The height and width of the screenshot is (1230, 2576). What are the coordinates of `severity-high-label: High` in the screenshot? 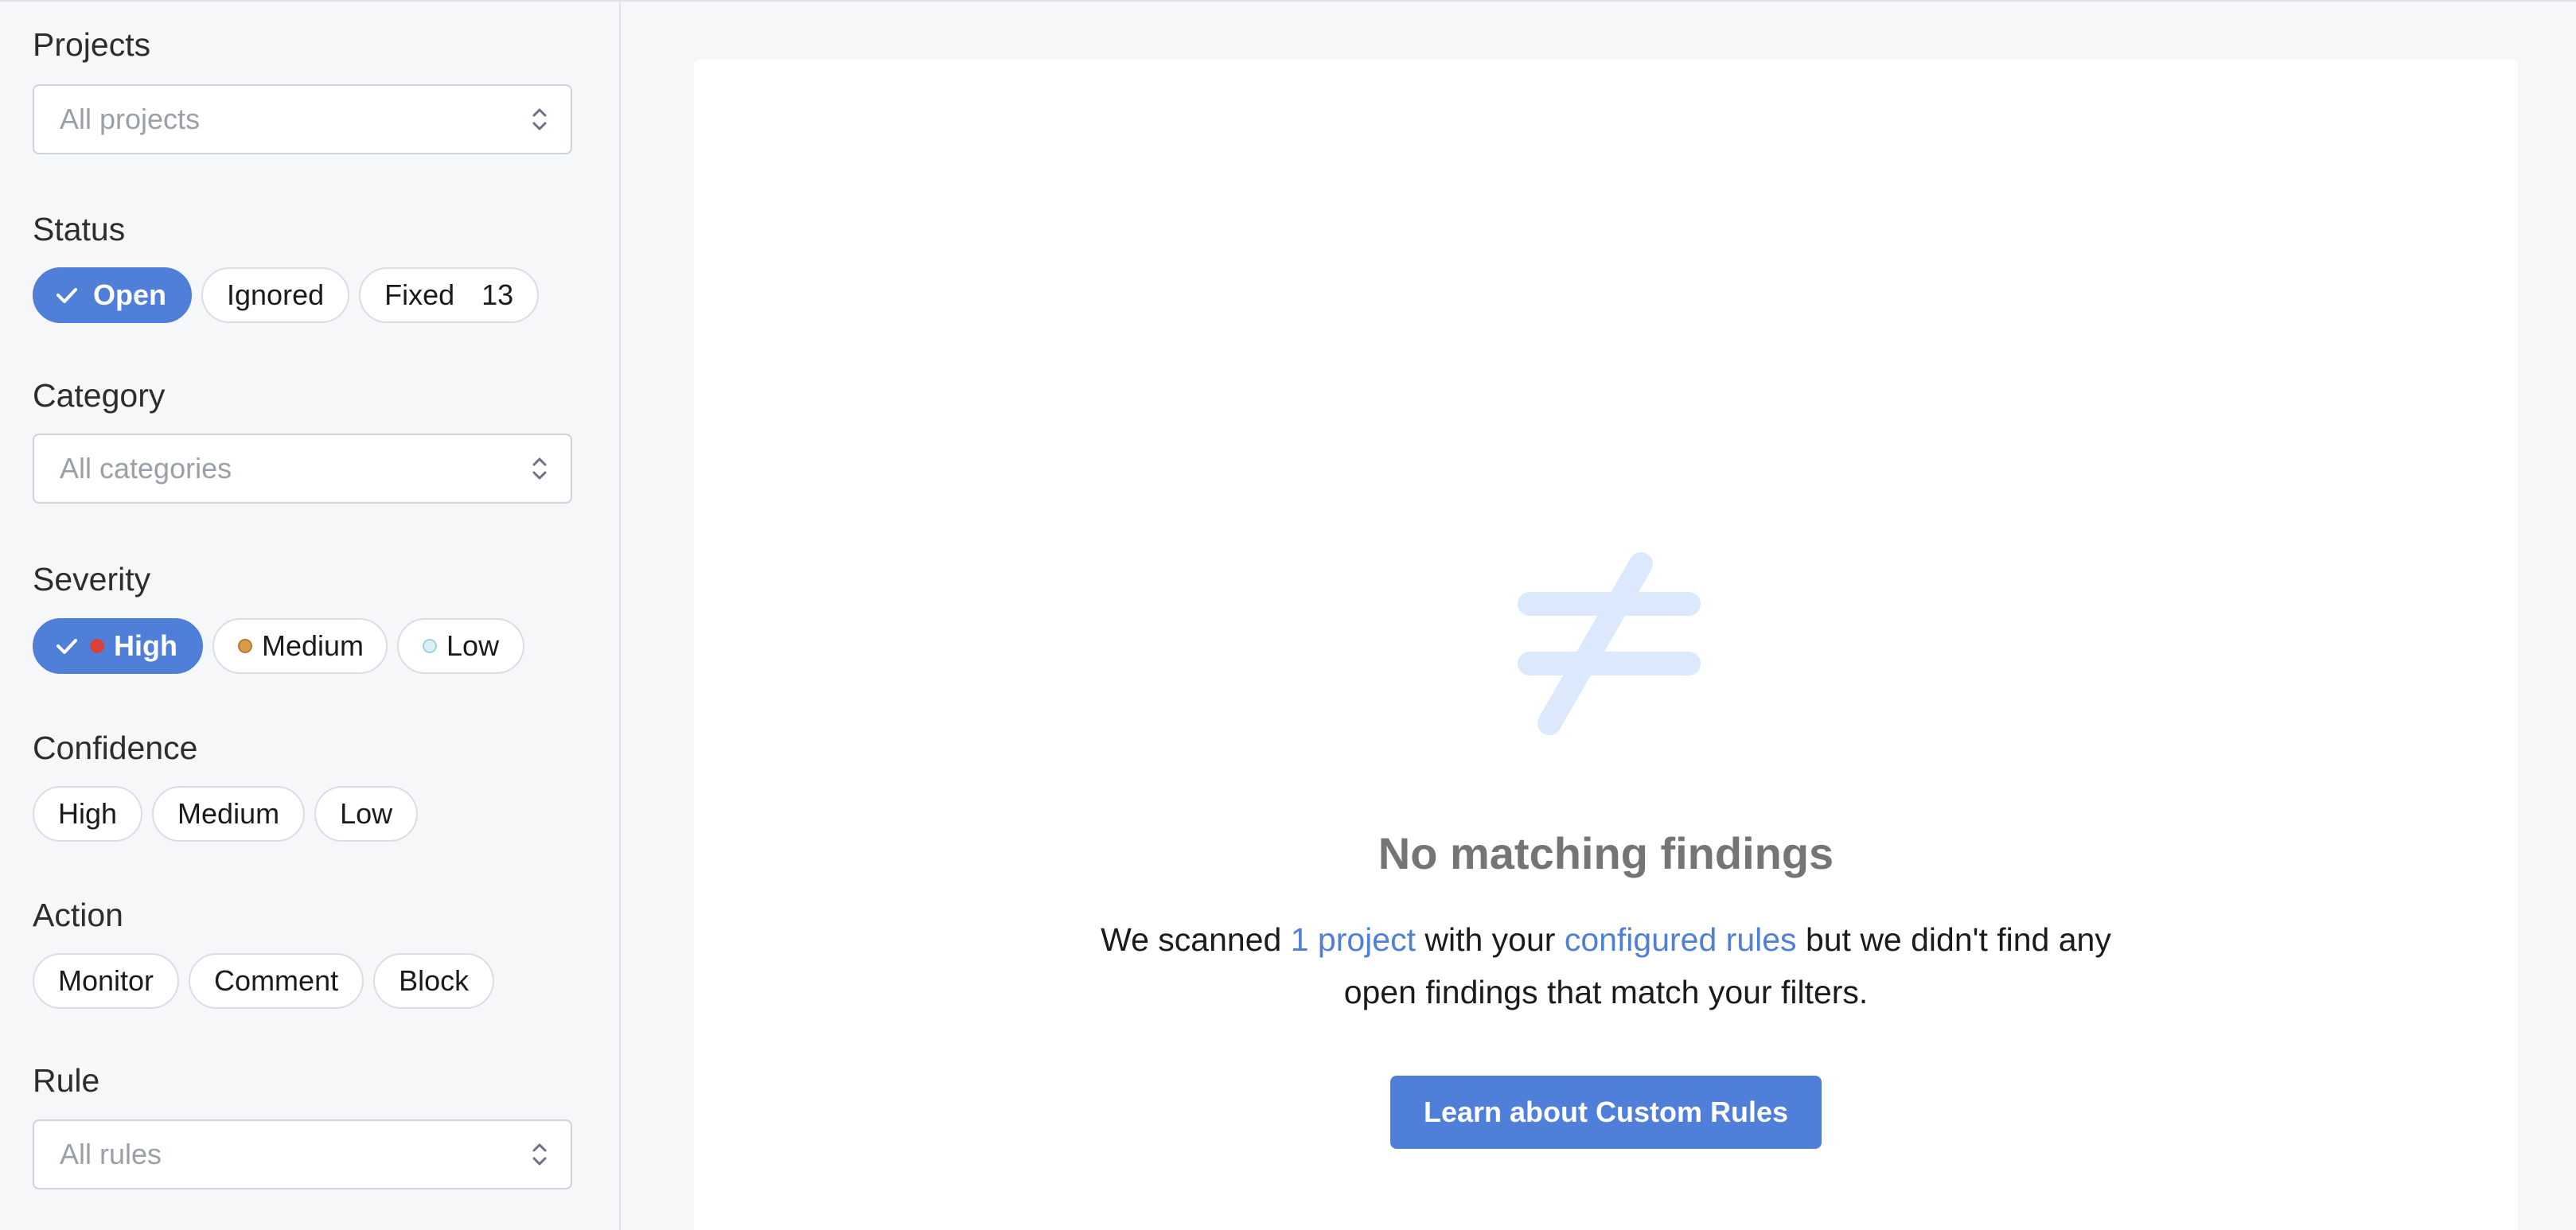 It's located at (145, 645).